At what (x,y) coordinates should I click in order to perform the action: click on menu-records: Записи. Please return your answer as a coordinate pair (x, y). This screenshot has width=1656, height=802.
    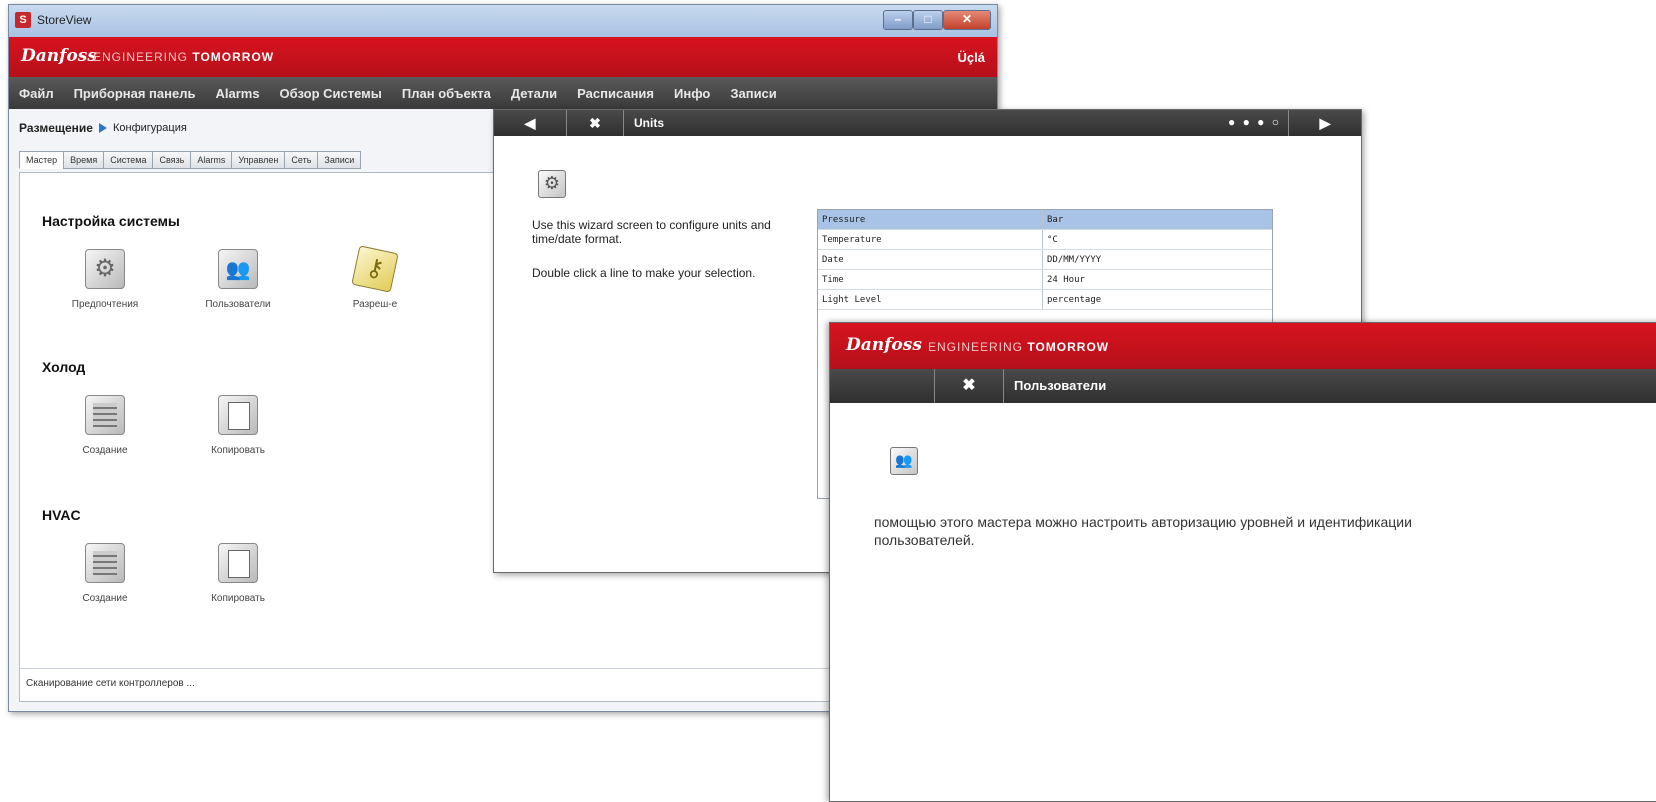
    Looking at the image, I should click on (753, 93).